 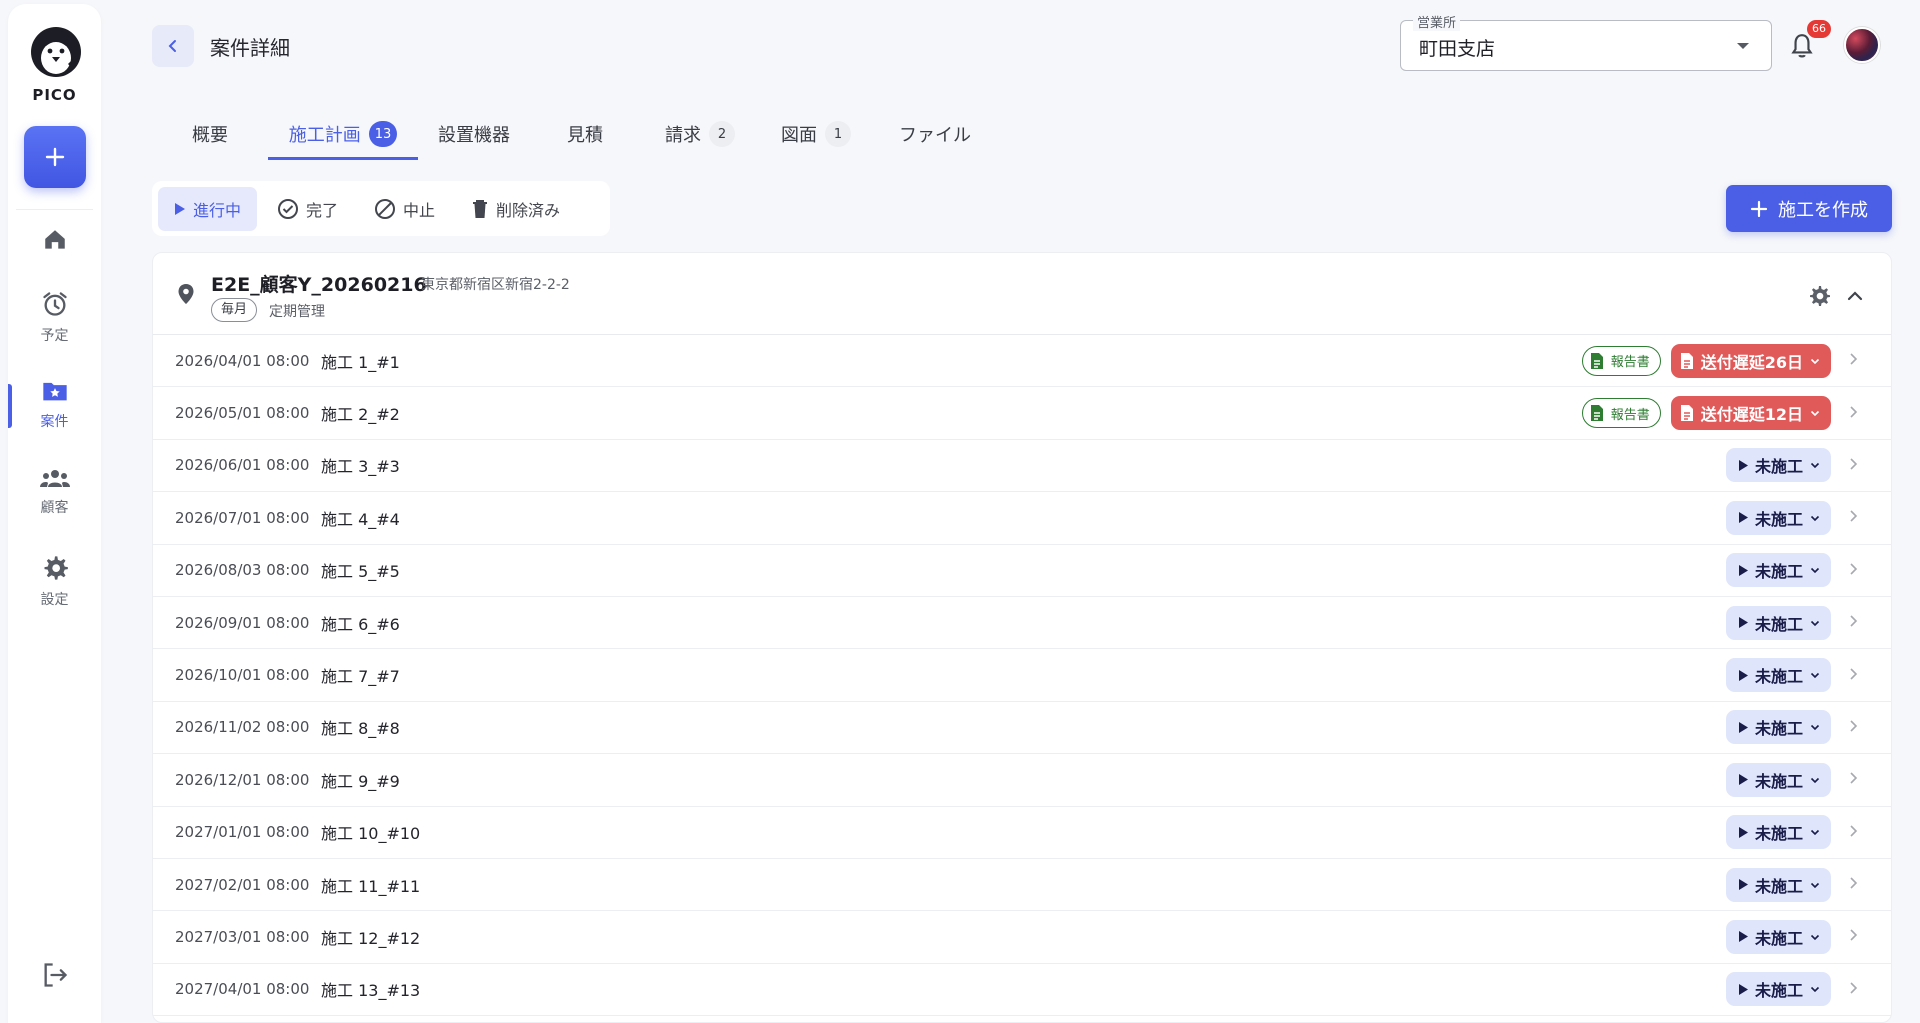 I want to click on construction-row: 2027/04/01 08:00 施工 13_#13 未施工, so click(x=1022, y=990).